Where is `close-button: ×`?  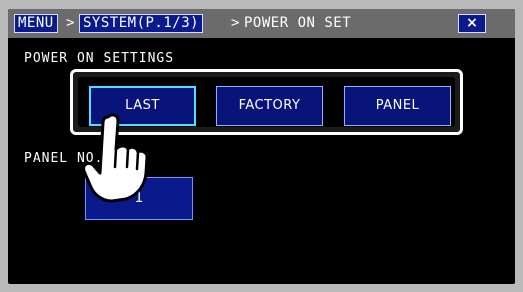 close-button: × is located at coordinates (472, 23).